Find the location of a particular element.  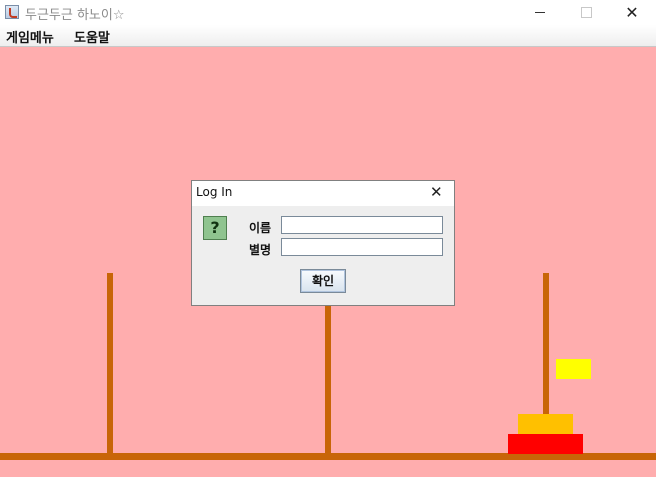

nickname-label: 별명 is located at coordinates (260, 250).